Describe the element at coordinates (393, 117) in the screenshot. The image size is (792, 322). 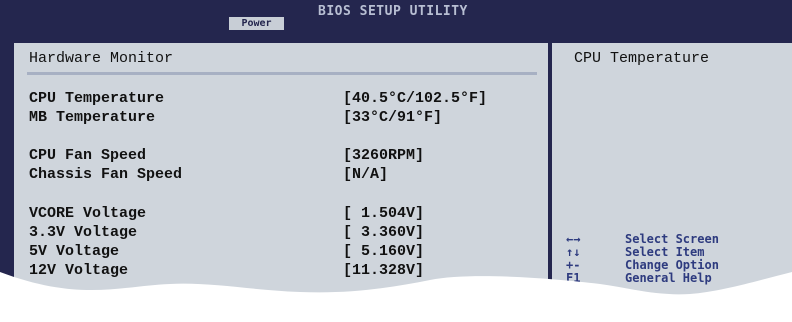
I see `mb-temperature-value: [33°C/91°F]` at that location.